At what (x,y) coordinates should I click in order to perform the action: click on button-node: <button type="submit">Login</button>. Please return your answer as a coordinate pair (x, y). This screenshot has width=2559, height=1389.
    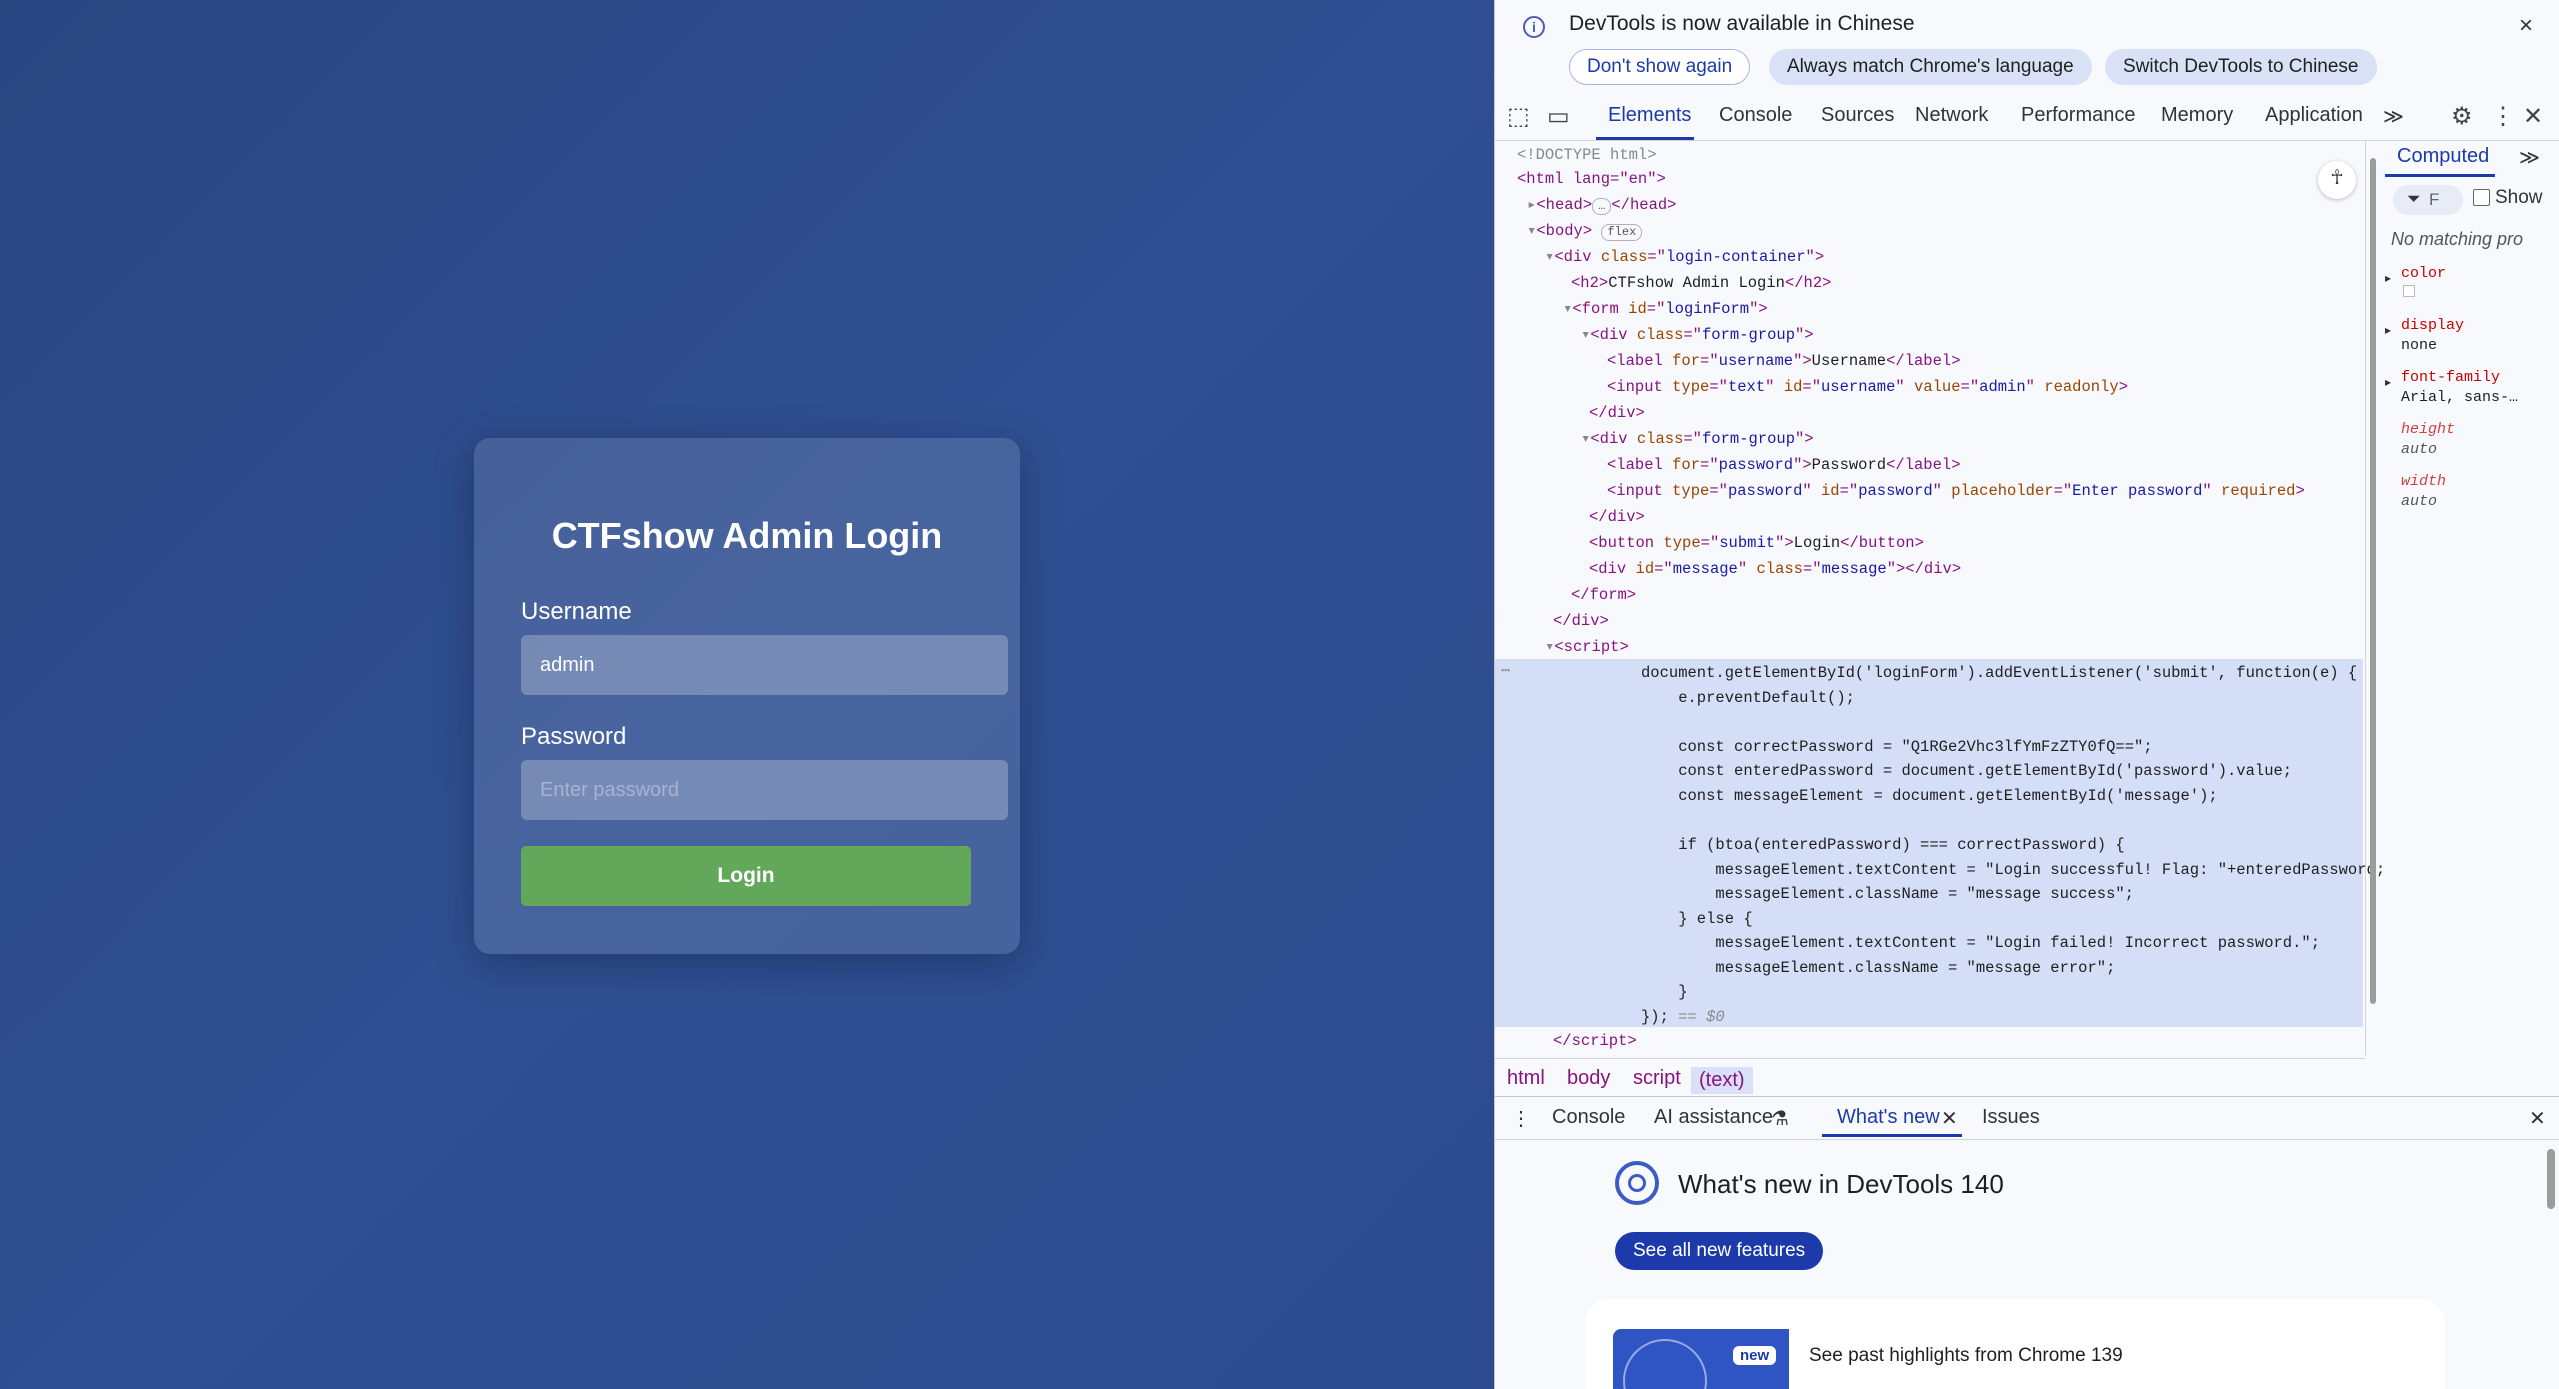
    Looking at the image, I should click on (1756, 543).